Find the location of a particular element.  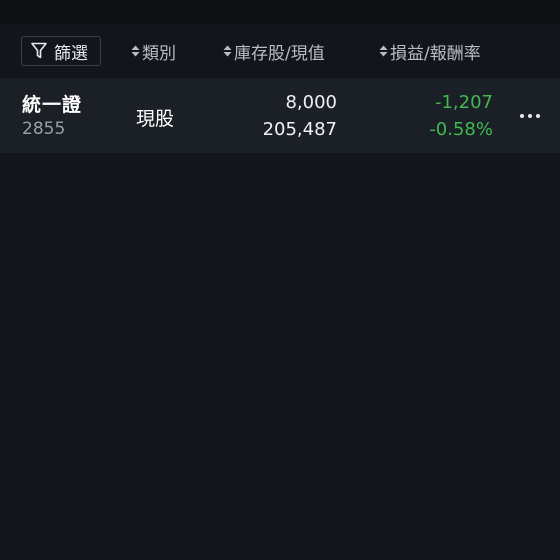

inventory-quantity: 8,000 is located at coordinates (311, 102).